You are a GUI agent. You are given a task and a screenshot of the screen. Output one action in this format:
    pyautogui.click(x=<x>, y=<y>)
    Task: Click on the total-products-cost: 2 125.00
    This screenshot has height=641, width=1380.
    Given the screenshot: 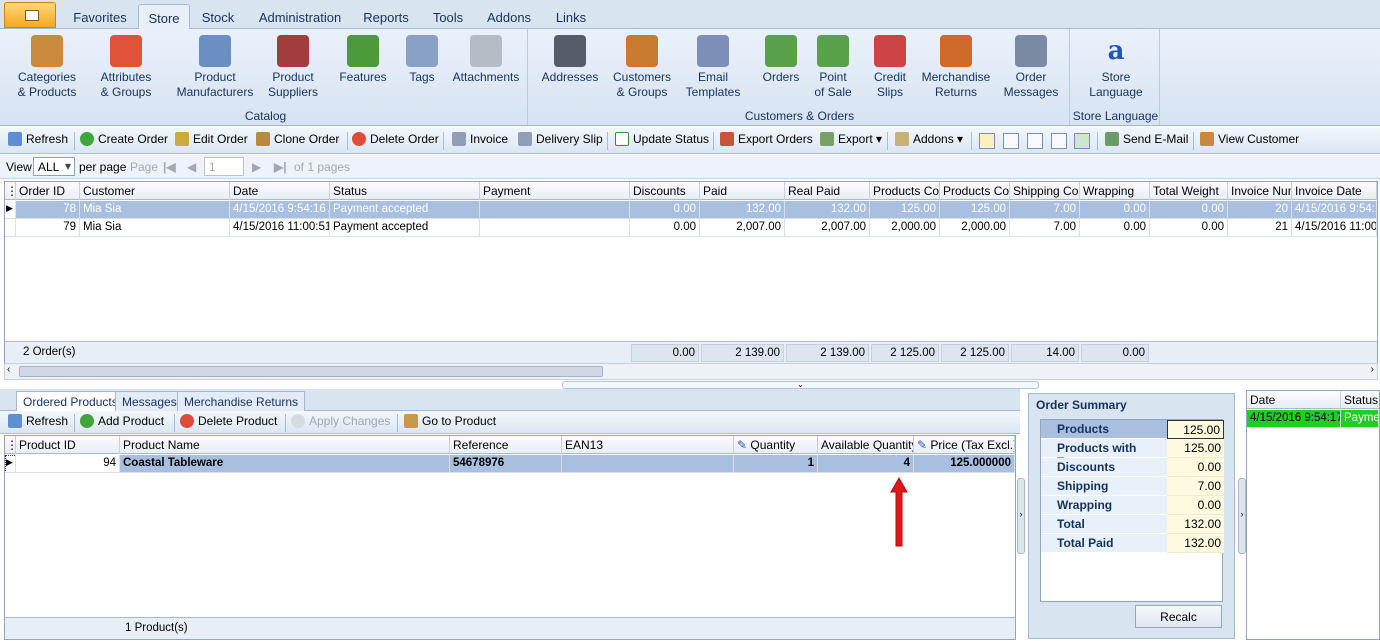 What is the action you would take?
    pyautogui.click(x=905, y=353)
    